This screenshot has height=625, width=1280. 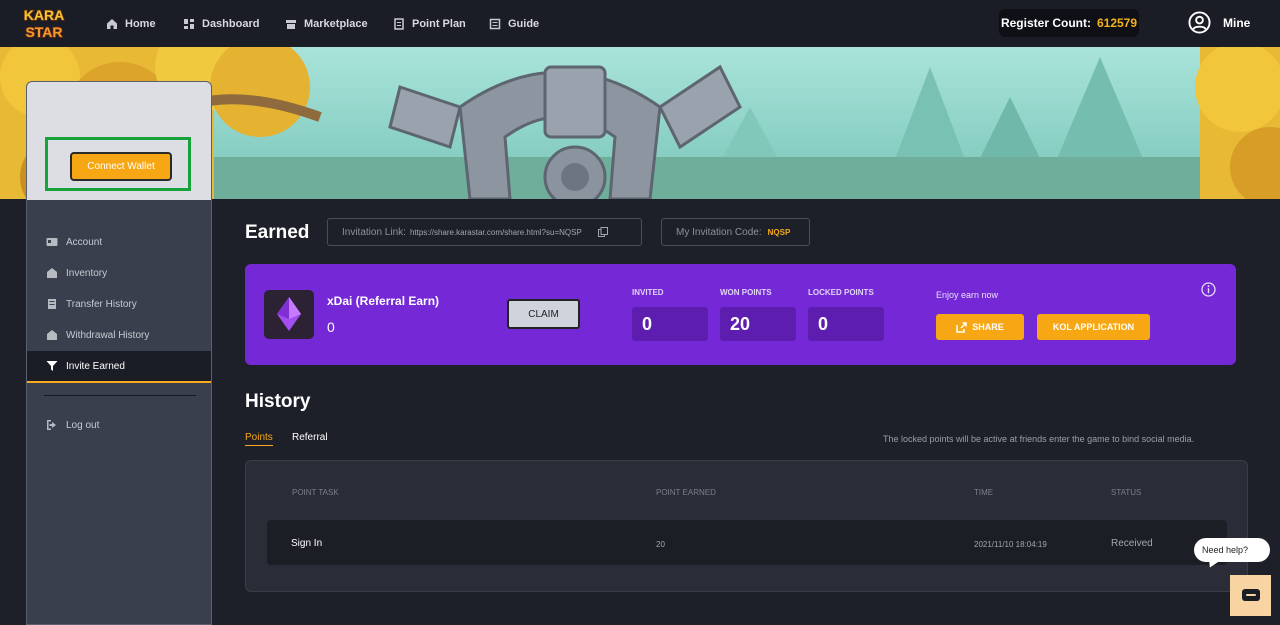 I want to click on help-chat-button, so click(x=1250, y=595).